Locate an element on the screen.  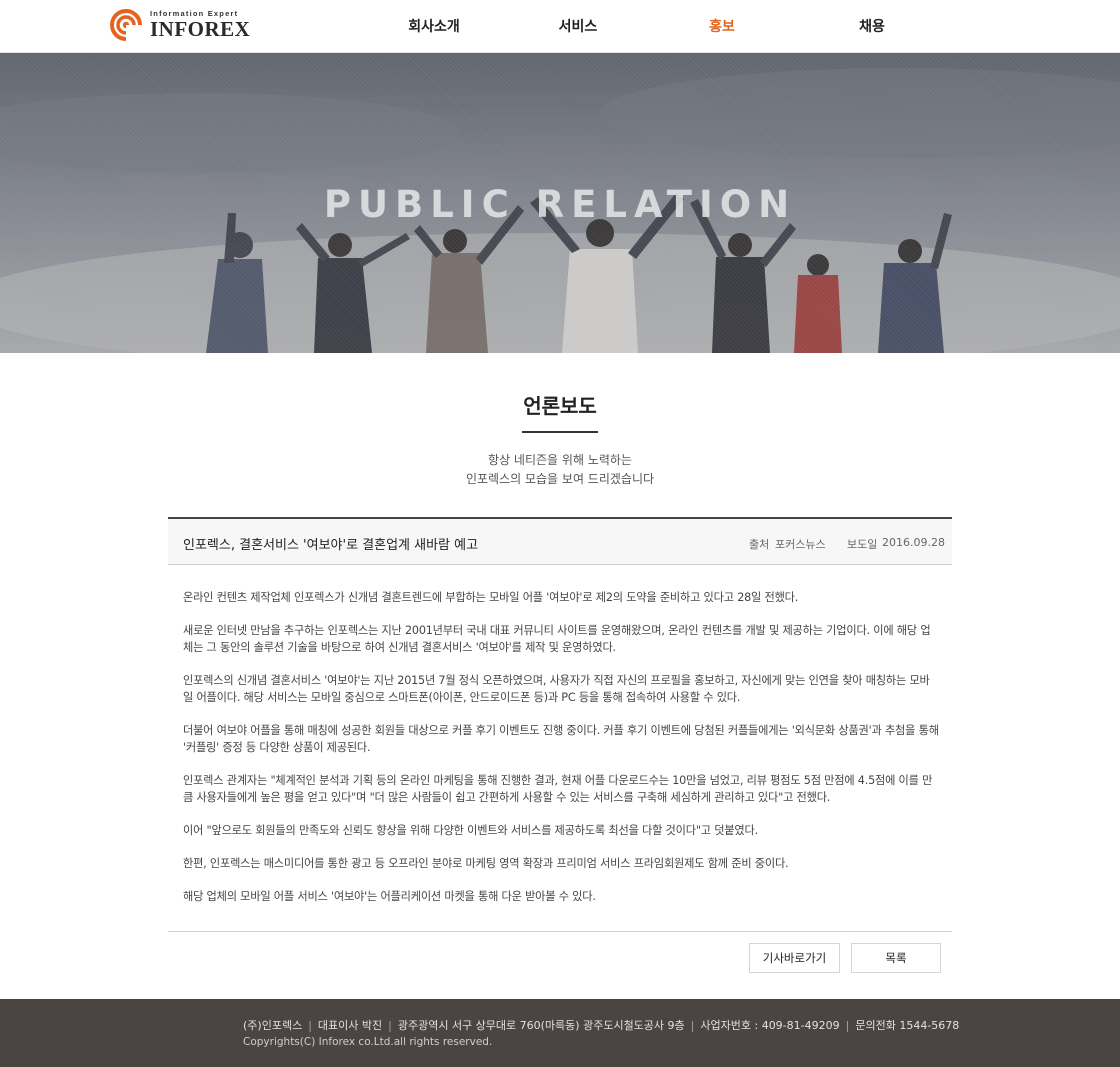
nav-item-company: 회사소개 is located at coordinates (434, 26).